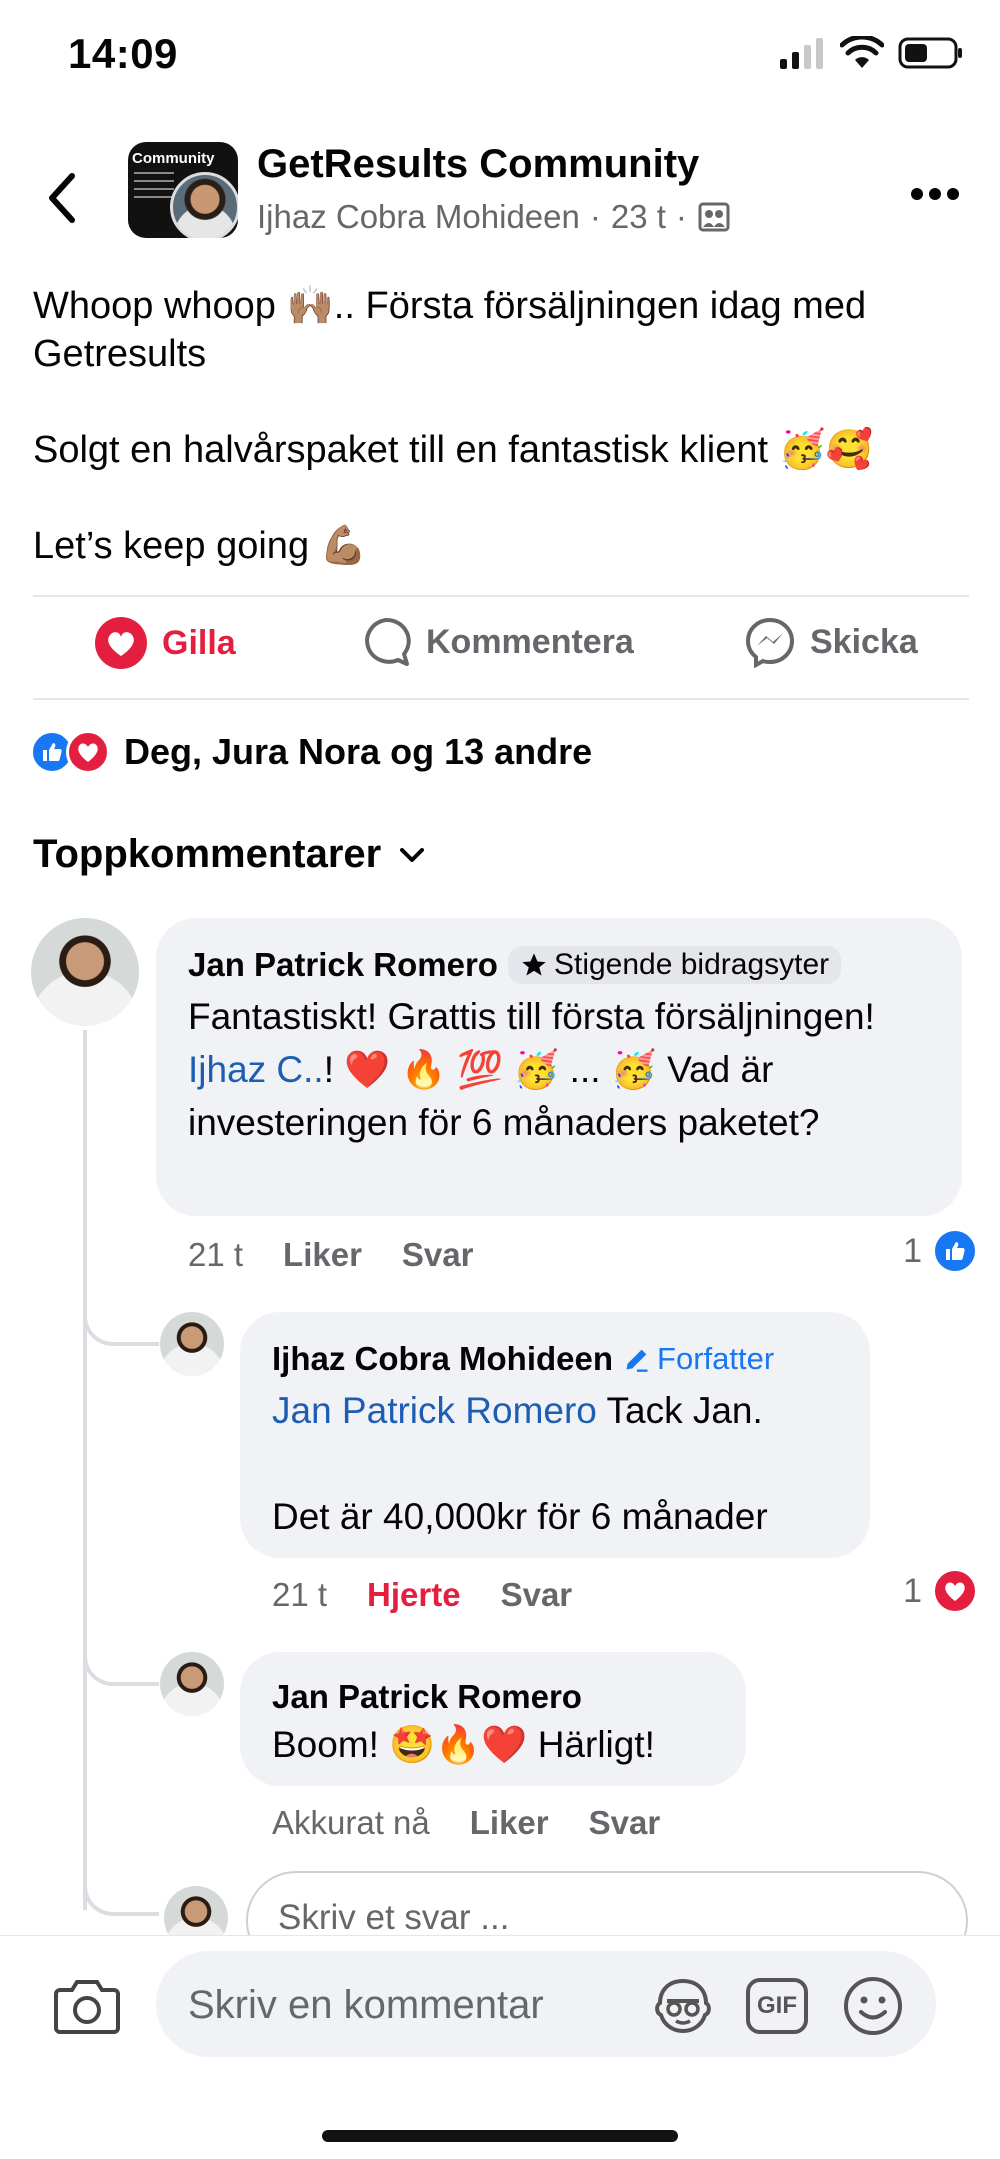 This screenshot has width=1000, height=2159. Describe the element at coordinates (864, 641) in the screenshot. I see `share-label: Skicka` at that location.